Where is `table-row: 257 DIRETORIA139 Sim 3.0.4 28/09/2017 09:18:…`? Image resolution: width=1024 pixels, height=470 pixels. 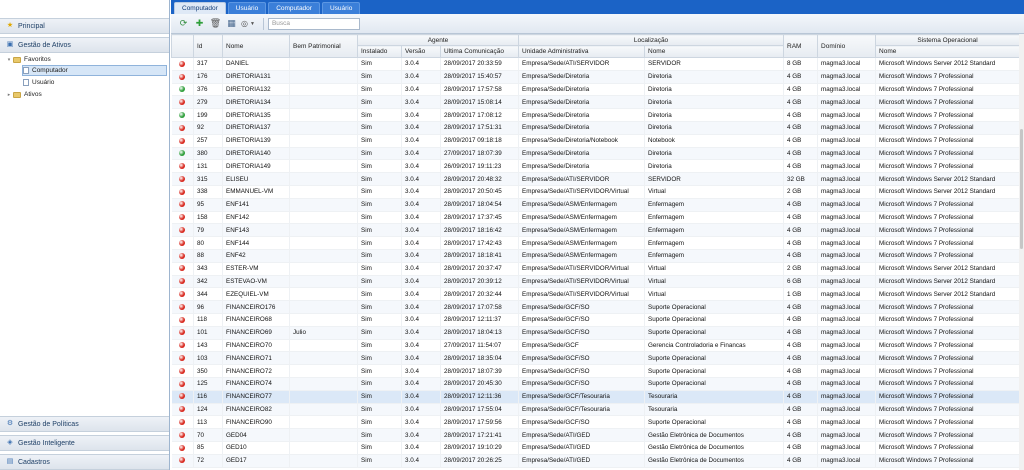
table-row: 257 DIRETORIA139 Sim 3.0.4 28/09/2017 09:18:… is located at coordinates (596, 141).